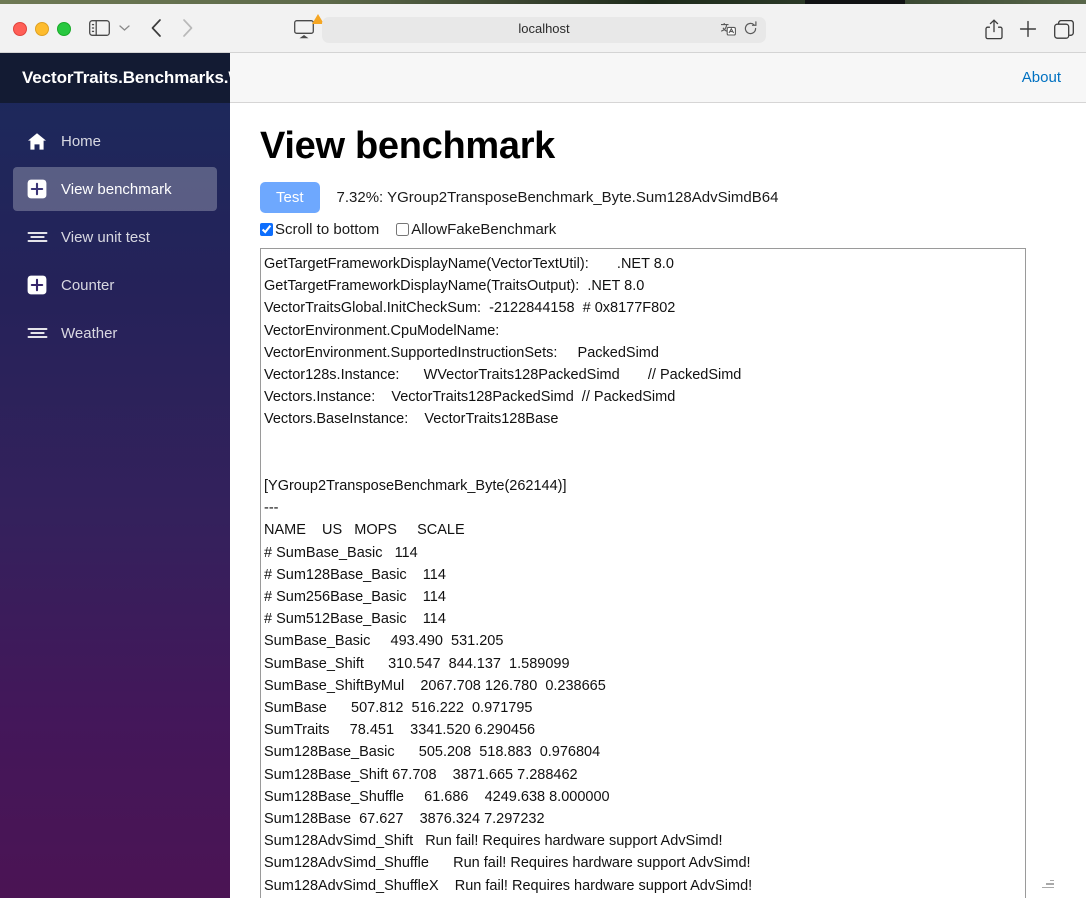 The image size is (1086, 898). Describe the element at coordinates (1047, 882) in the screenshot. I see `textarea-resize-grip` at that location.